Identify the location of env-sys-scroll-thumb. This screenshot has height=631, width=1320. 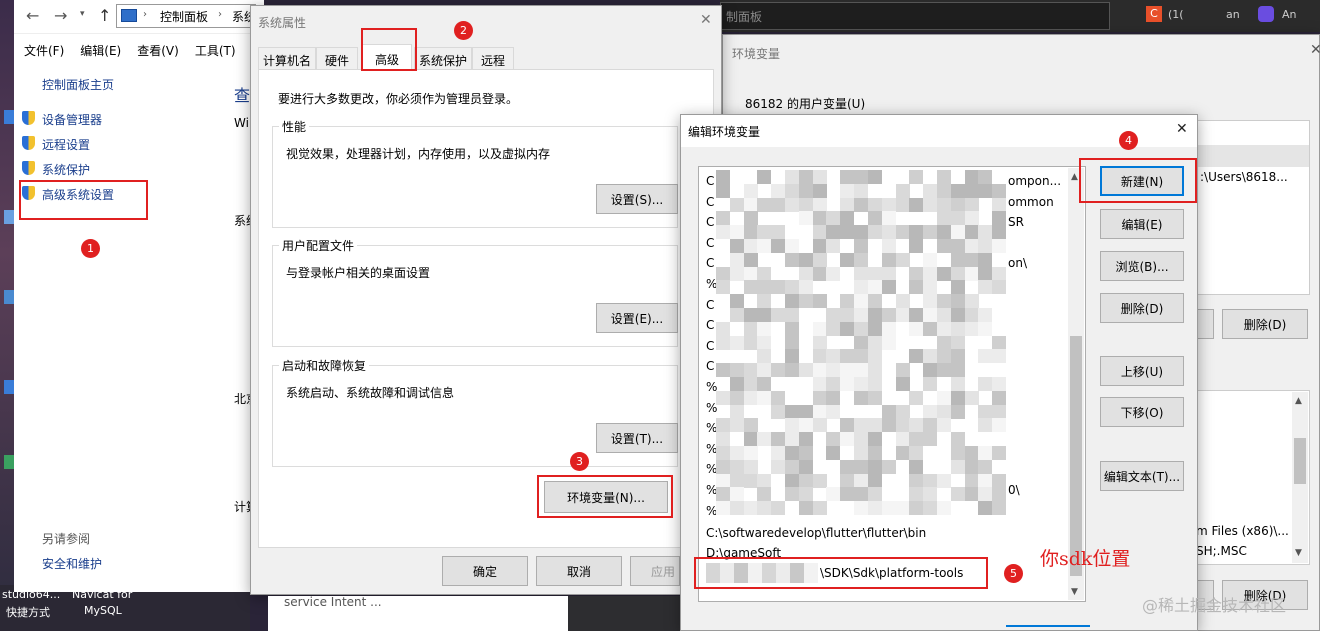
(1300, 461).